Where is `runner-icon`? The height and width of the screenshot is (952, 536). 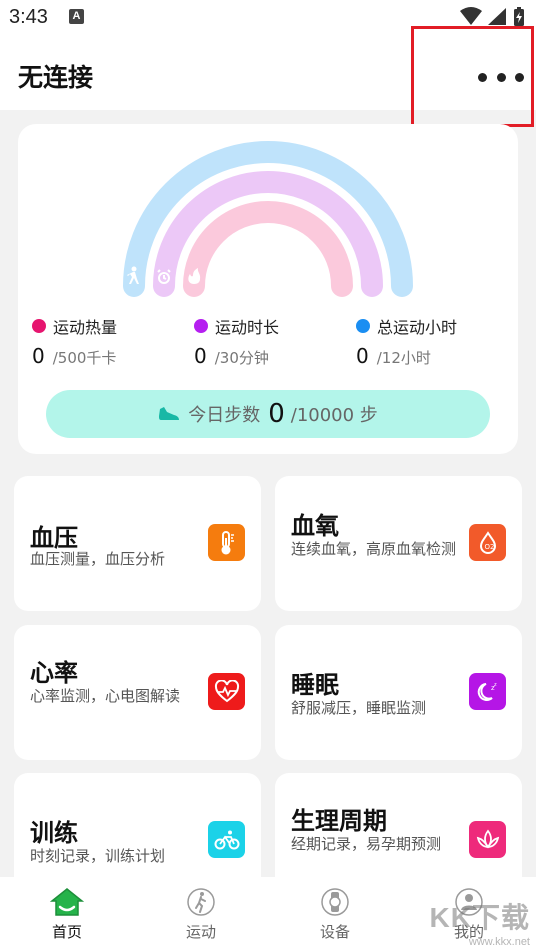 runner-icon is located at coordinates (201, 902).